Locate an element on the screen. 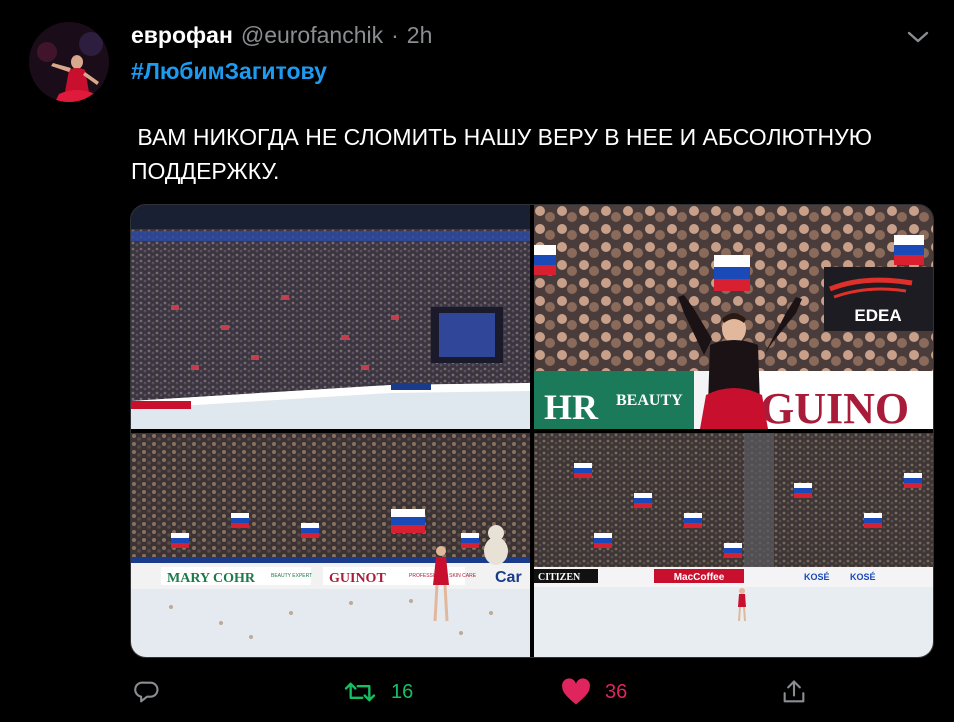  photo-4: CITIZEN MacCoffee KOSÉ KOSÉ is located at coordinates (733, 545).